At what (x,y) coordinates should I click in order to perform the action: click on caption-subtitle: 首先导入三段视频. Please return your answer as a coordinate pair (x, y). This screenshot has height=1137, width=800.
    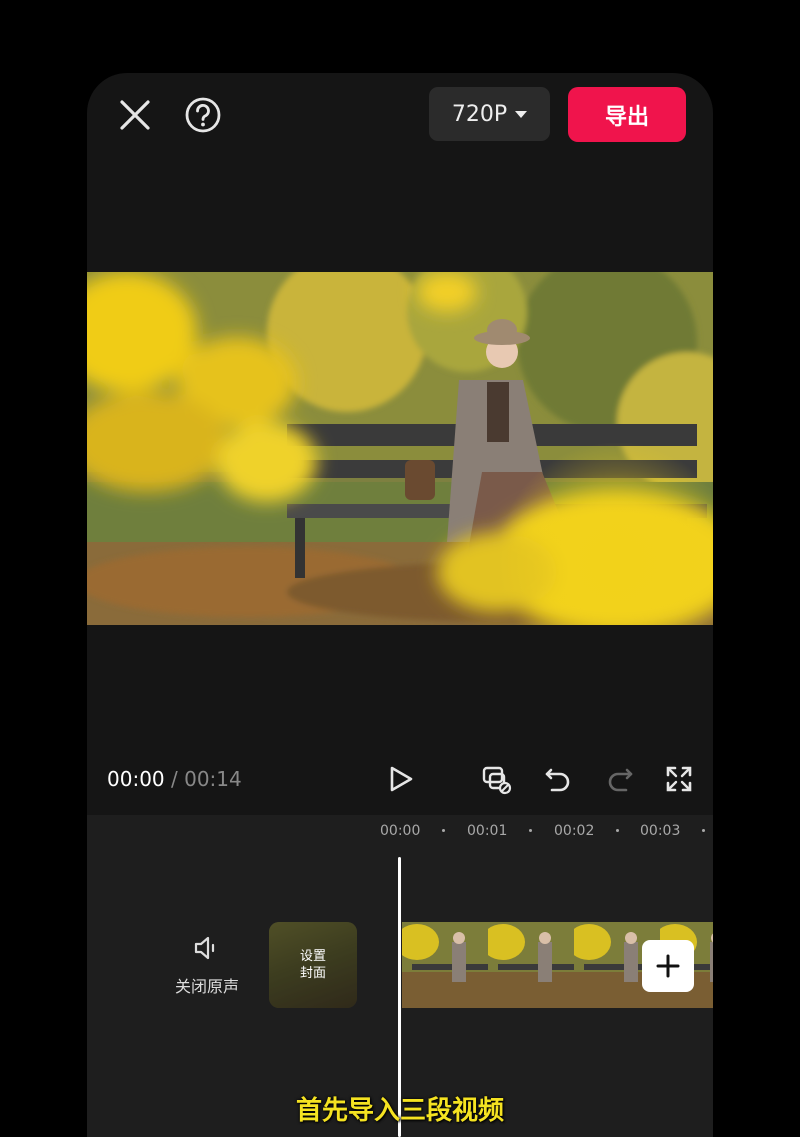
    Looking at the image, I should click on (399, 1111).